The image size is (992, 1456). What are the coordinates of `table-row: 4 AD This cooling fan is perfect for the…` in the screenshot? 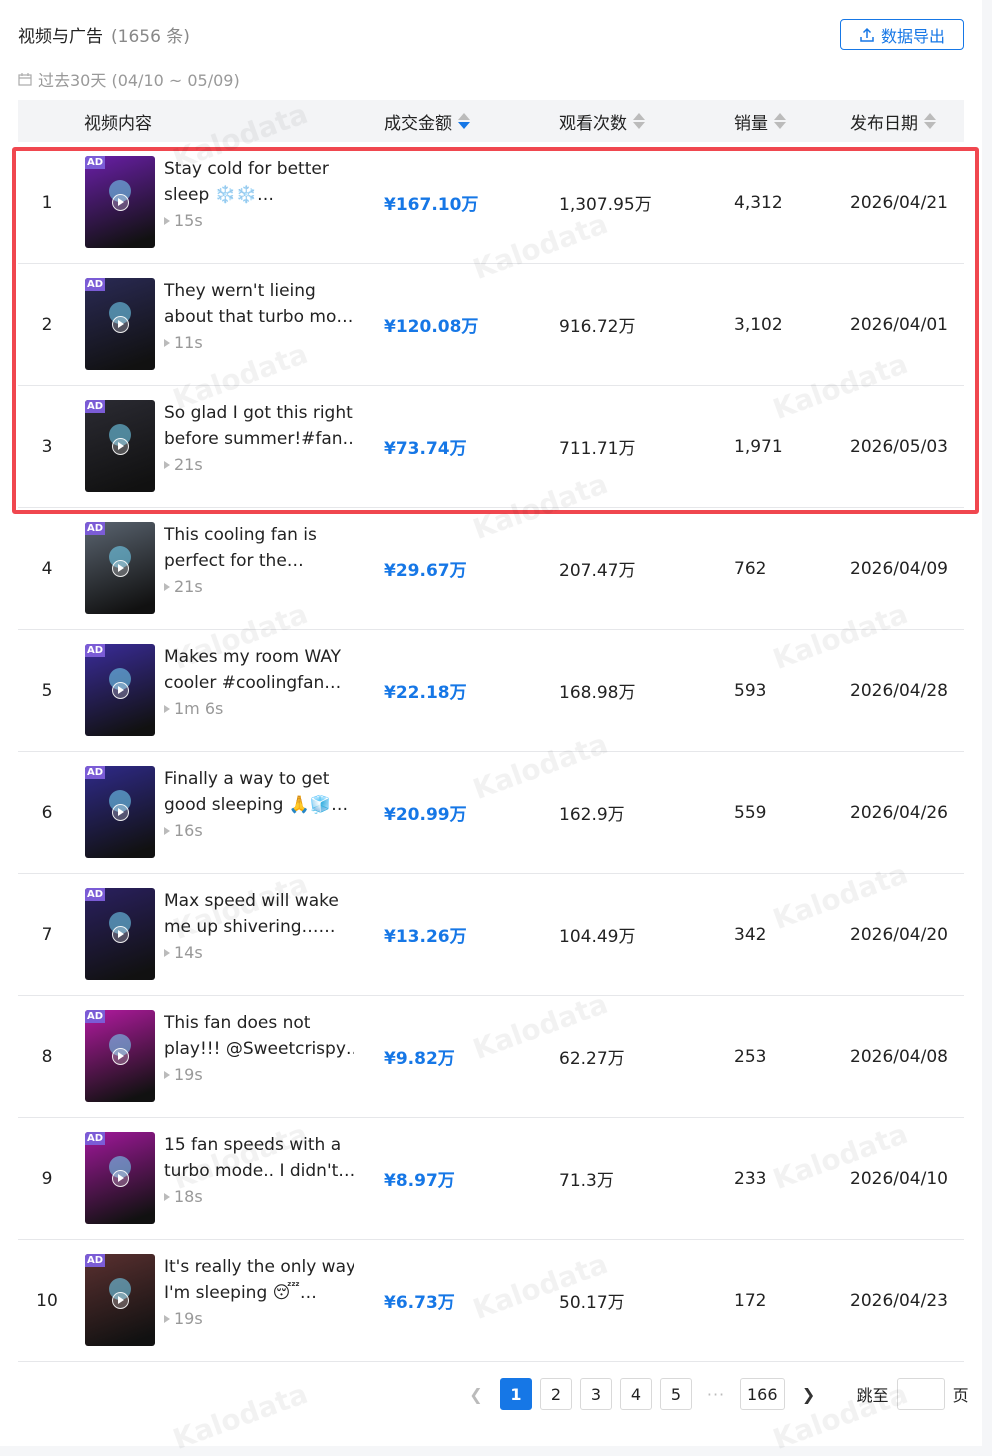 It's located at (491, 569).